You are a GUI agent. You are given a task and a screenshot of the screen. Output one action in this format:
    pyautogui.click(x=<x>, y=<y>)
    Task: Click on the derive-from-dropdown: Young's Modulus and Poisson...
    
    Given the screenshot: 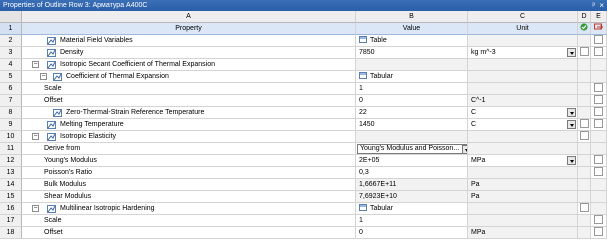 What is the action you would take?
    pyautogui.click(x=412, y=149)
    